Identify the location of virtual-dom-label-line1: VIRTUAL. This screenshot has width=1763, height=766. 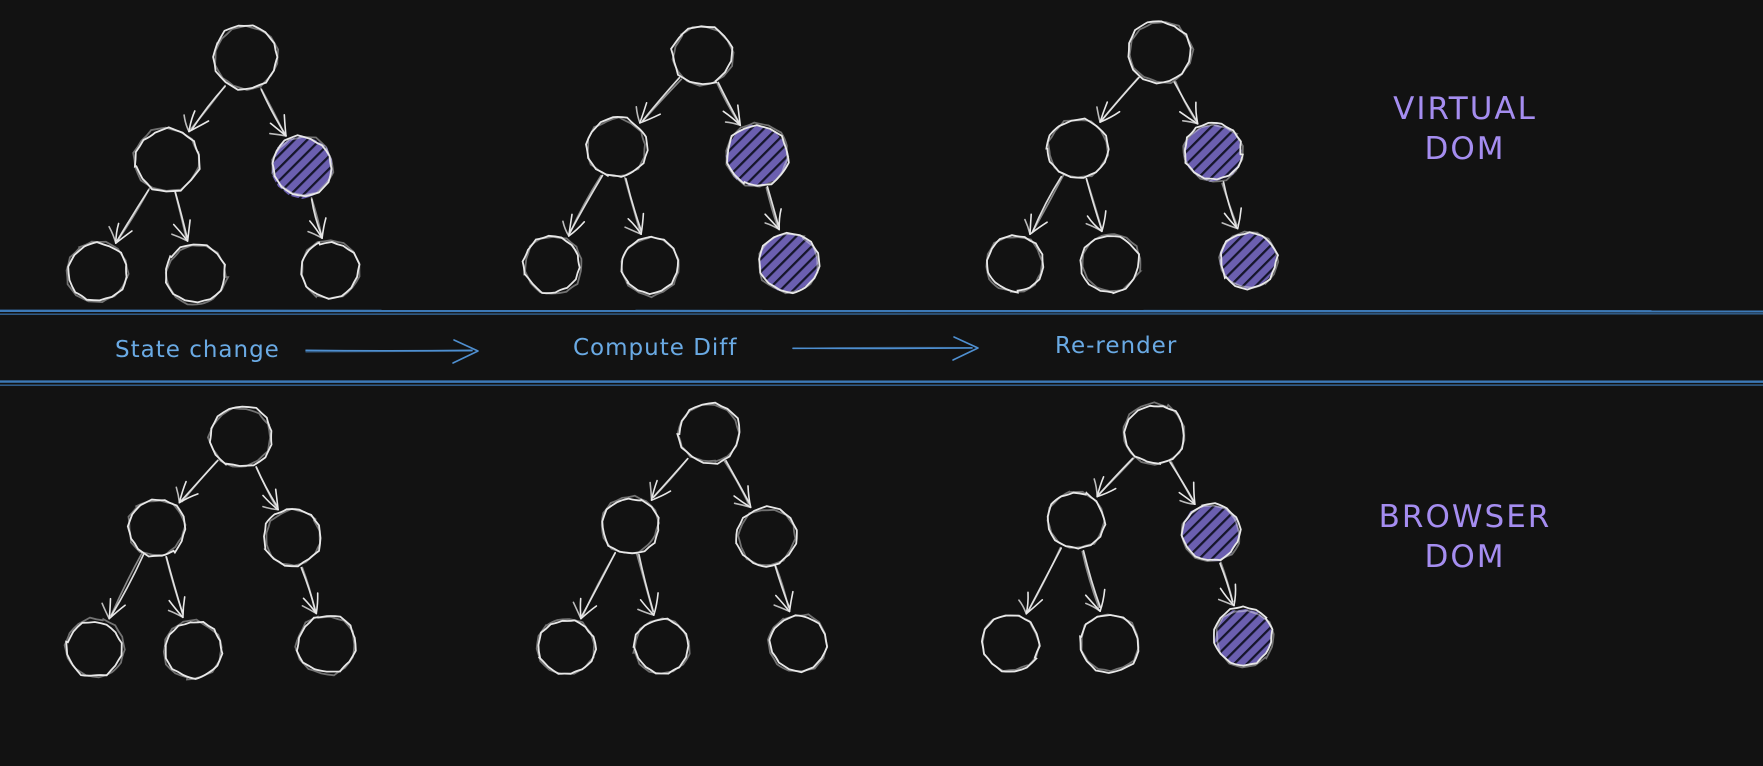
(1465, 109).